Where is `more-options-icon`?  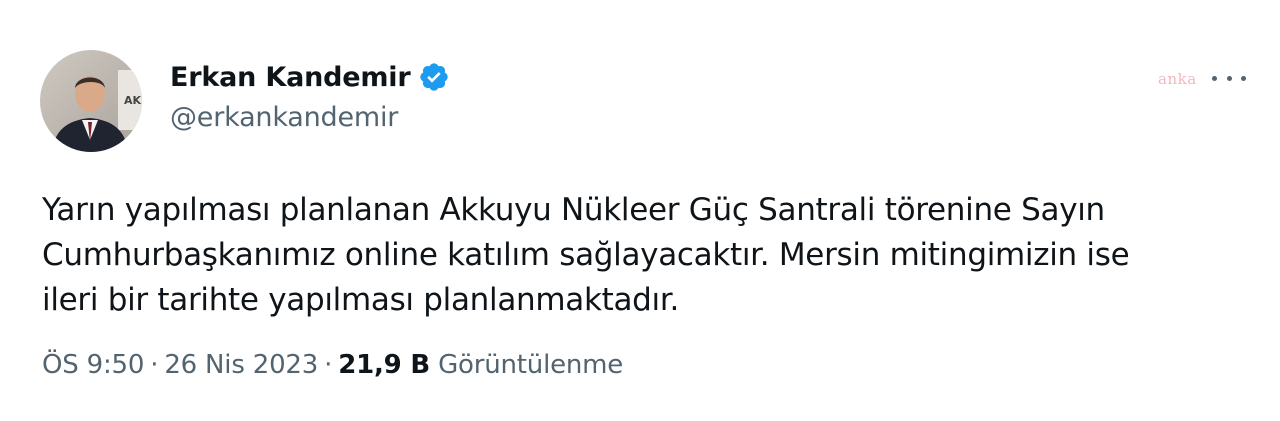
more-options-icon is located at coordinates (1229, 78).